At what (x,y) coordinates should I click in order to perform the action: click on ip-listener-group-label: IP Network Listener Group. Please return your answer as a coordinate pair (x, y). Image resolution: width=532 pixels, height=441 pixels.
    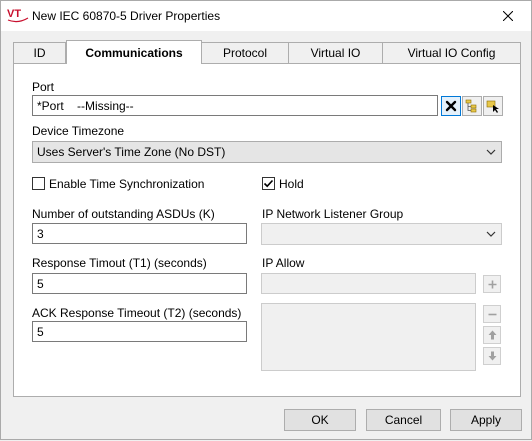
    Looking at the image, I should click on (333, 214).